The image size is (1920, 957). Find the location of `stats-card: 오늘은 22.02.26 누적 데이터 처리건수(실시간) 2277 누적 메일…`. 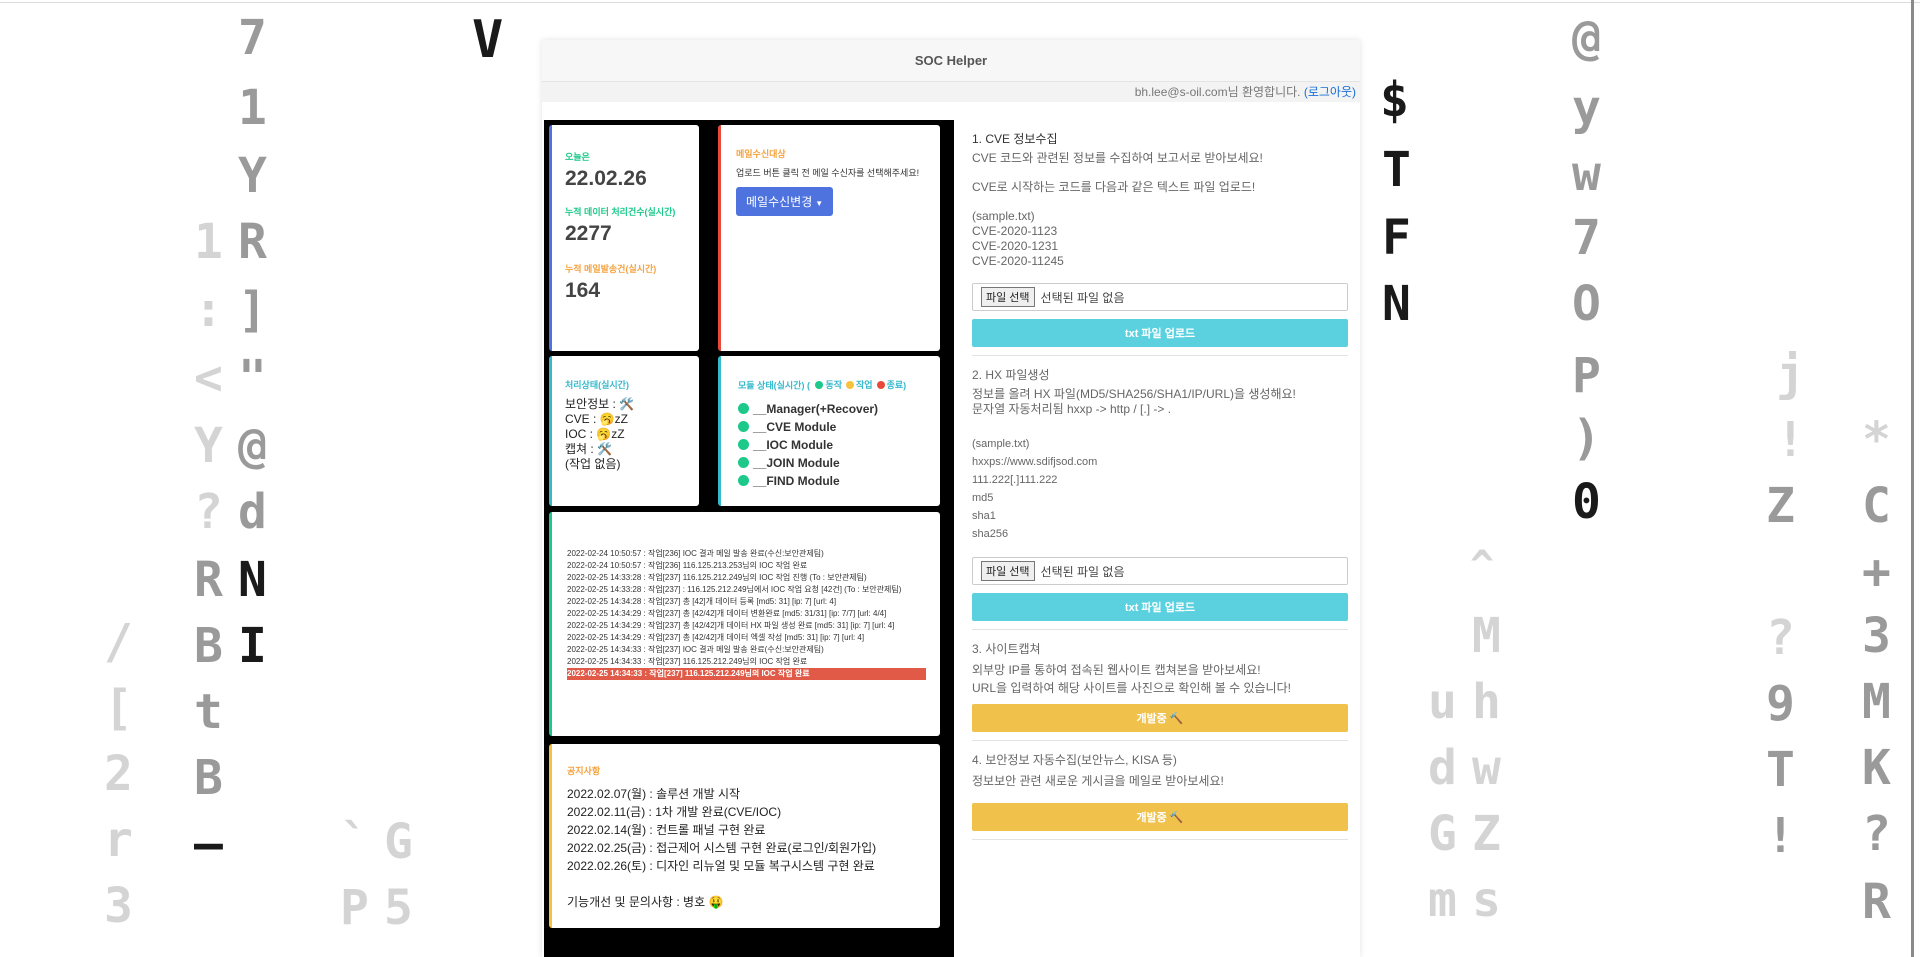

stats-card: 오늘은 22.02.26 누적 데이터 처리건수(실시간) 2277 누적 메일… is located at coordinates (624, 238).